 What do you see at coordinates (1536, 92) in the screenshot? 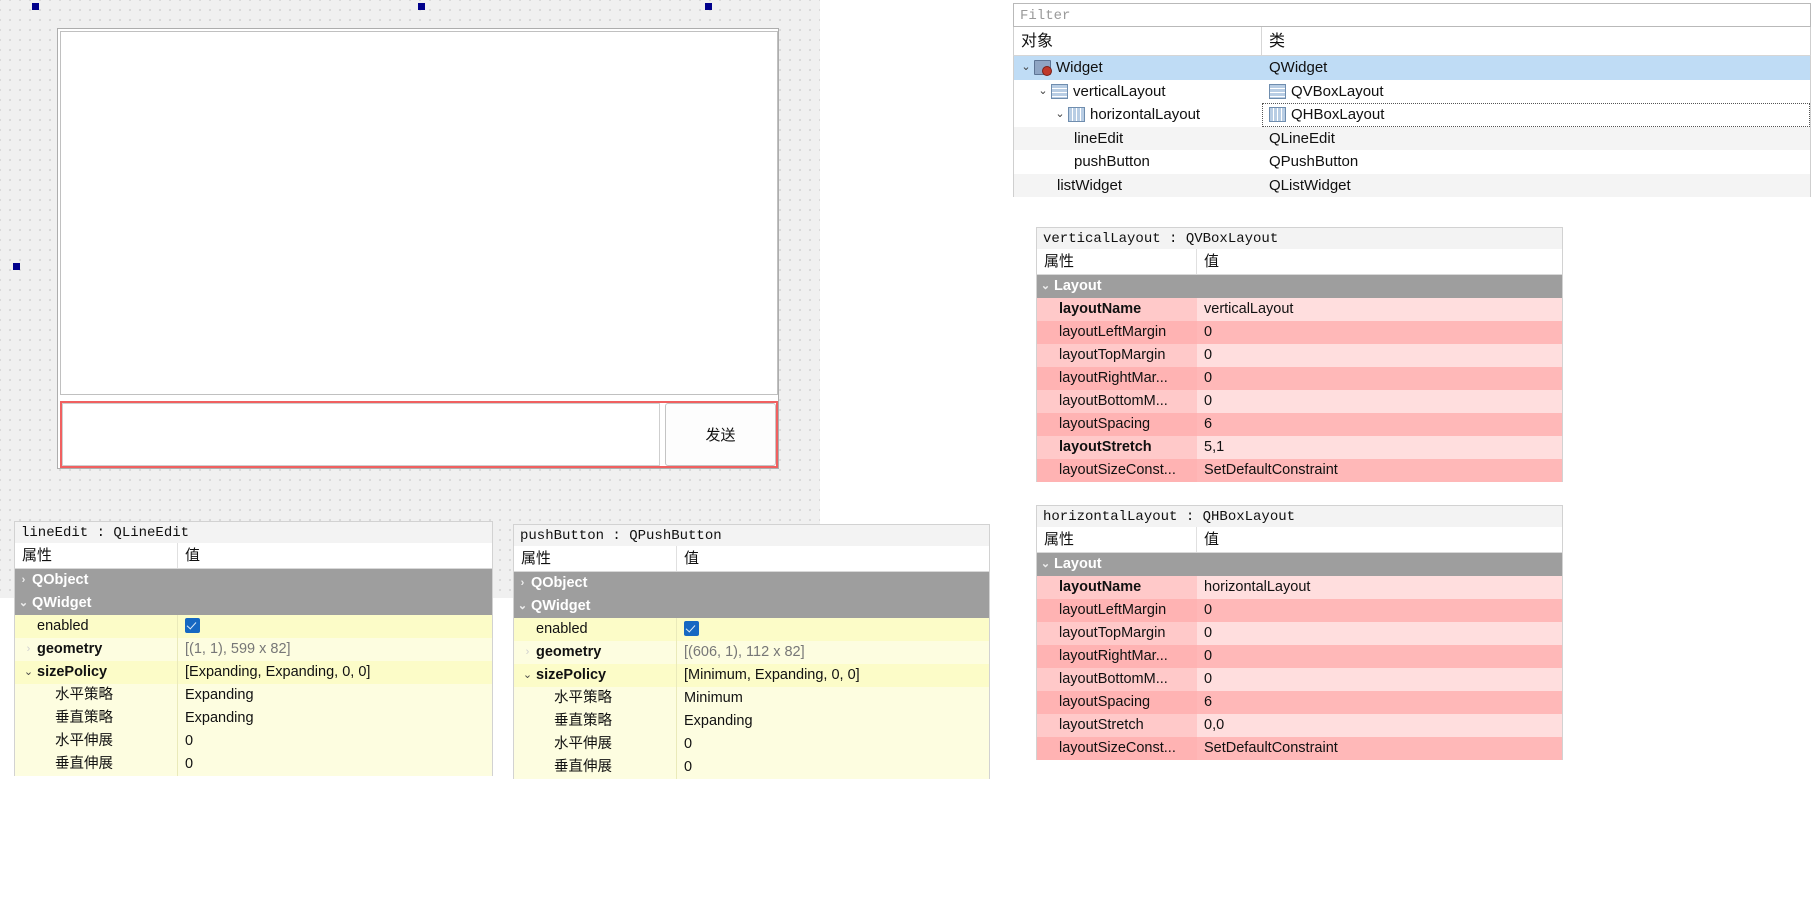
I see `tree-object-class: QVBoxLayout` at bounding box center [1536, 92].